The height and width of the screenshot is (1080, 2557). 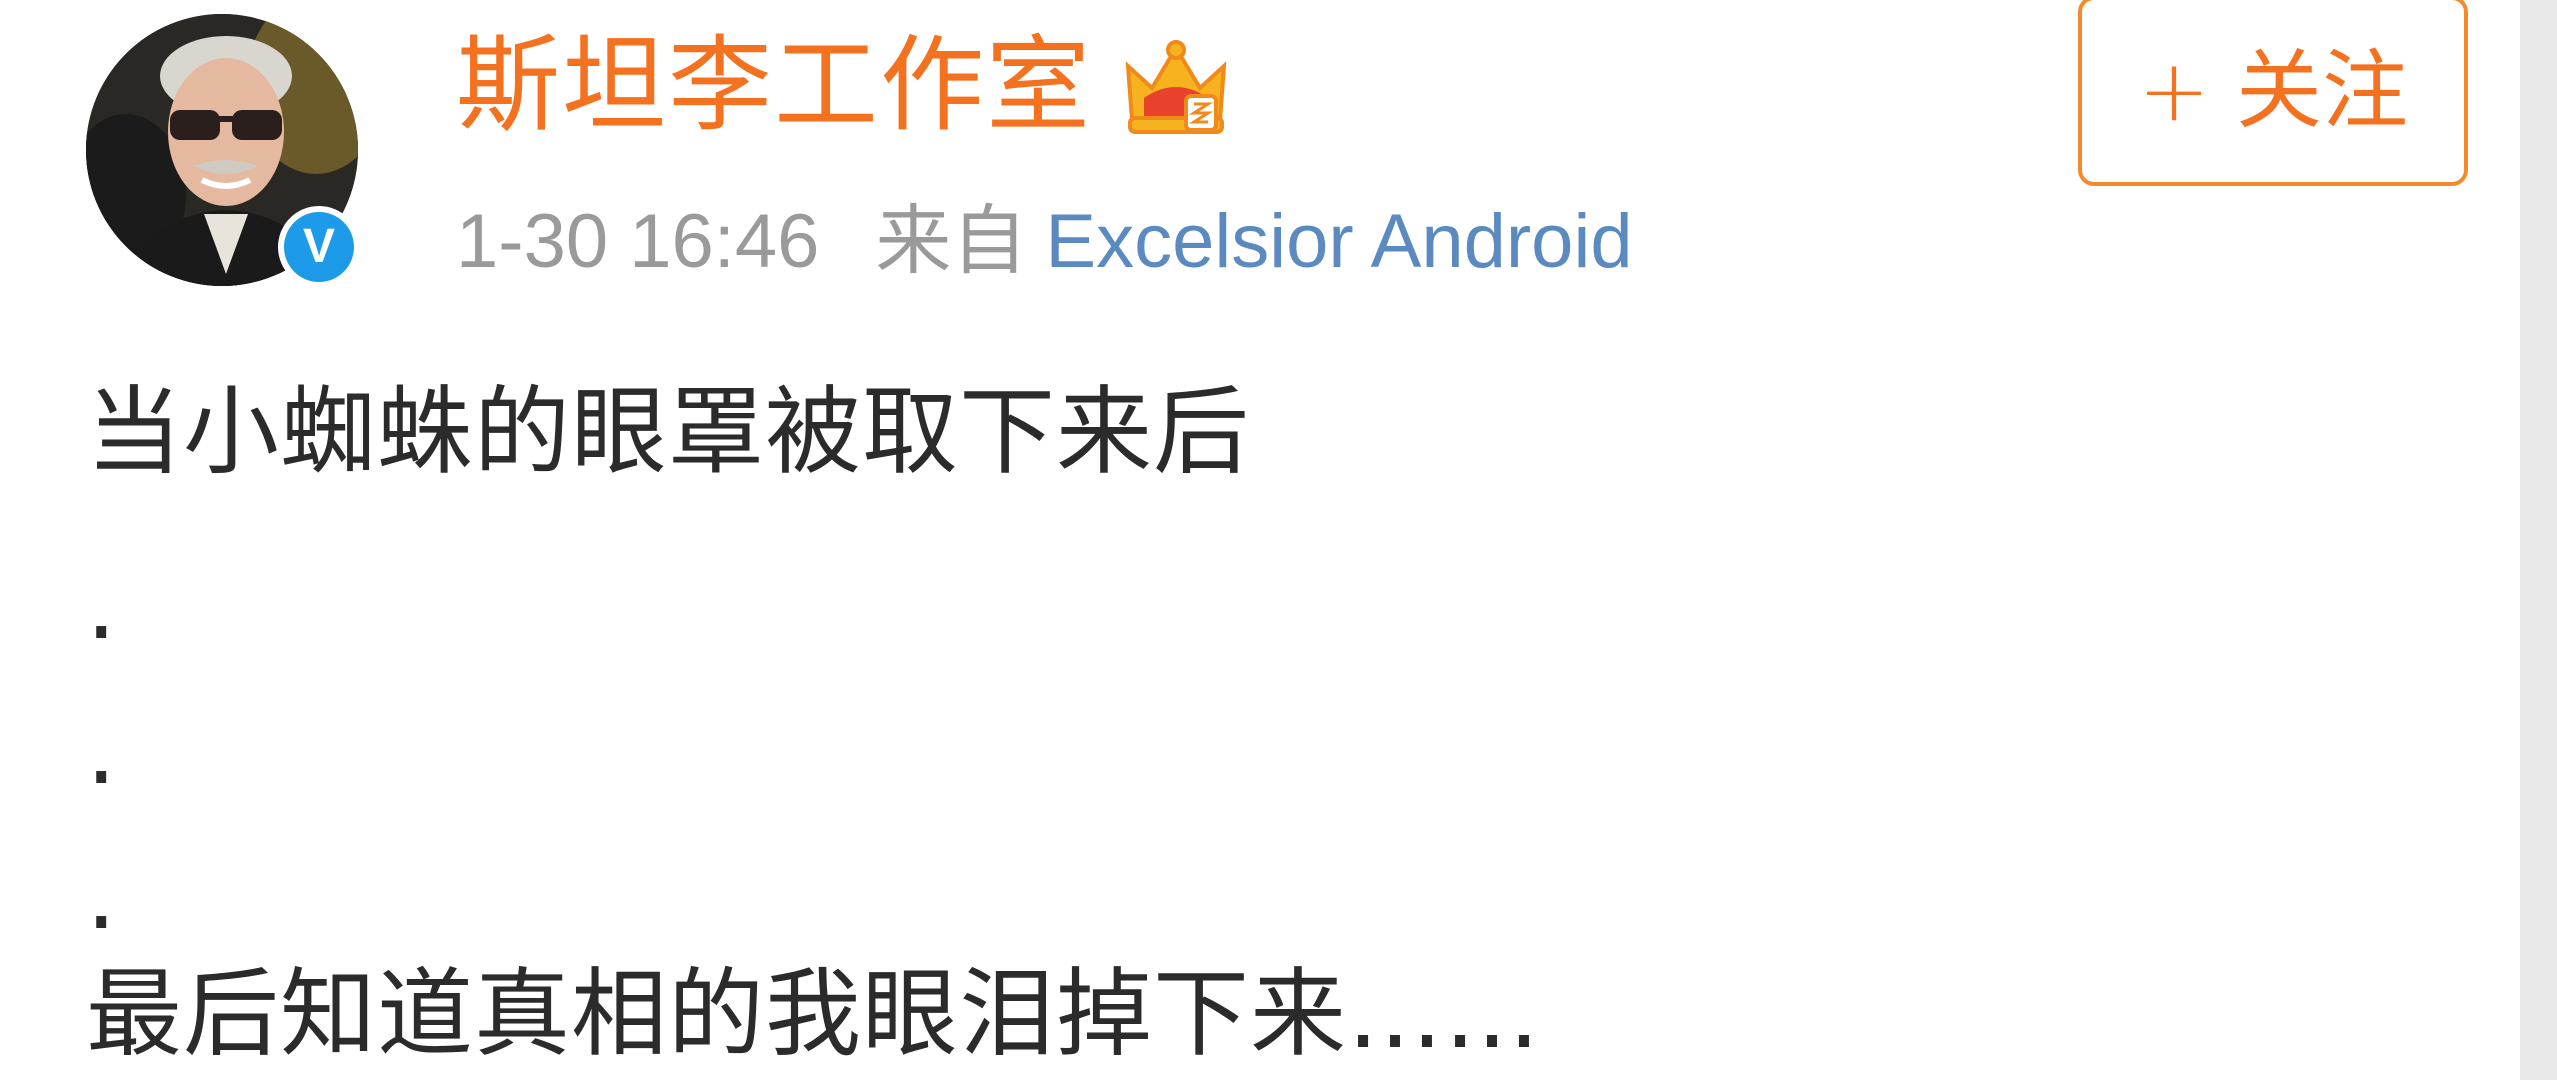 I want to click on follow-label: 关注, so click(x=2322, y=91).